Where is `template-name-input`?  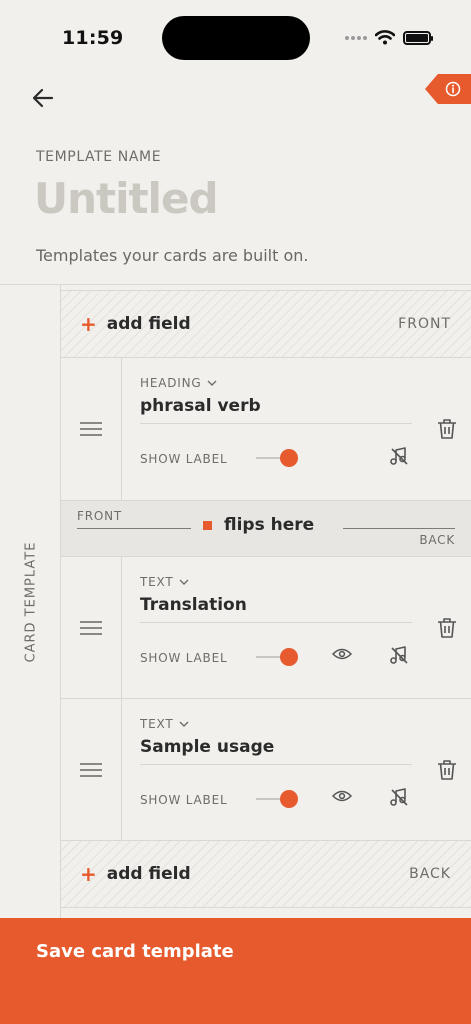
template-name-input is located at coordinates (234, 198).